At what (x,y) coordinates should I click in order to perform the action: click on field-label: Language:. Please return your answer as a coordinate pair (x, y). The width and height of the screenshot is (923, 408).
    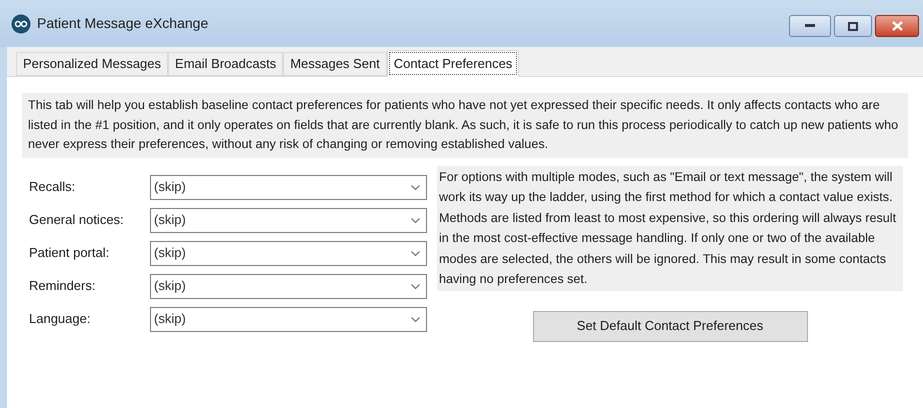
    Looking at the image, I should click on (60, 319).